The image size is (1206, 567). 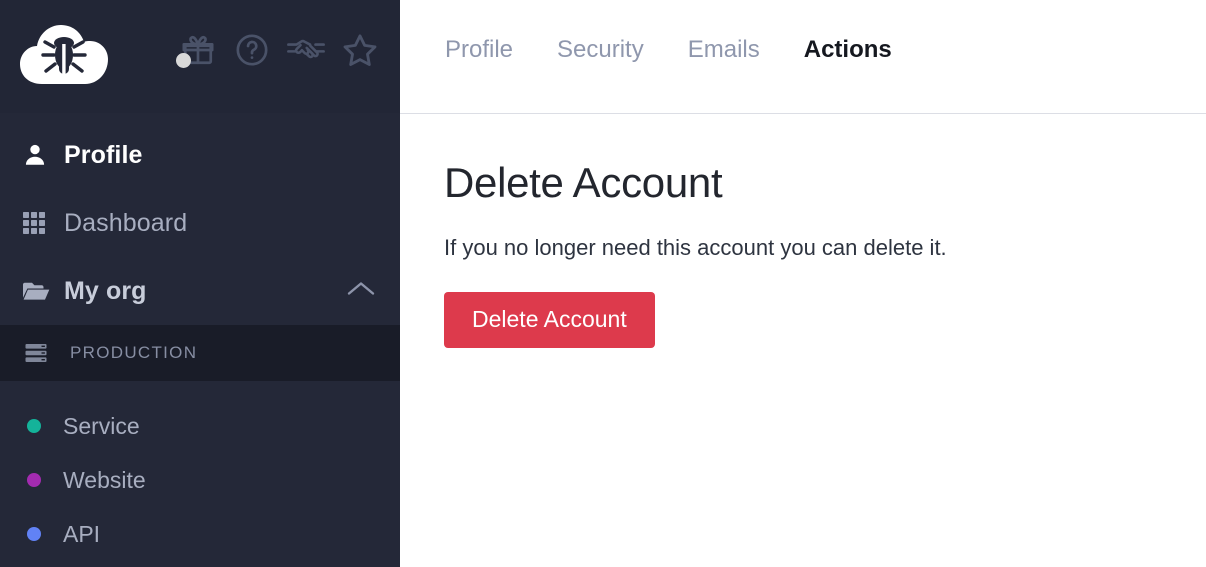 What do you see at coordinates (103, 154) in the screenshot?
I see `sidebar-item-label: Profile` at bounding box center [103, 154].